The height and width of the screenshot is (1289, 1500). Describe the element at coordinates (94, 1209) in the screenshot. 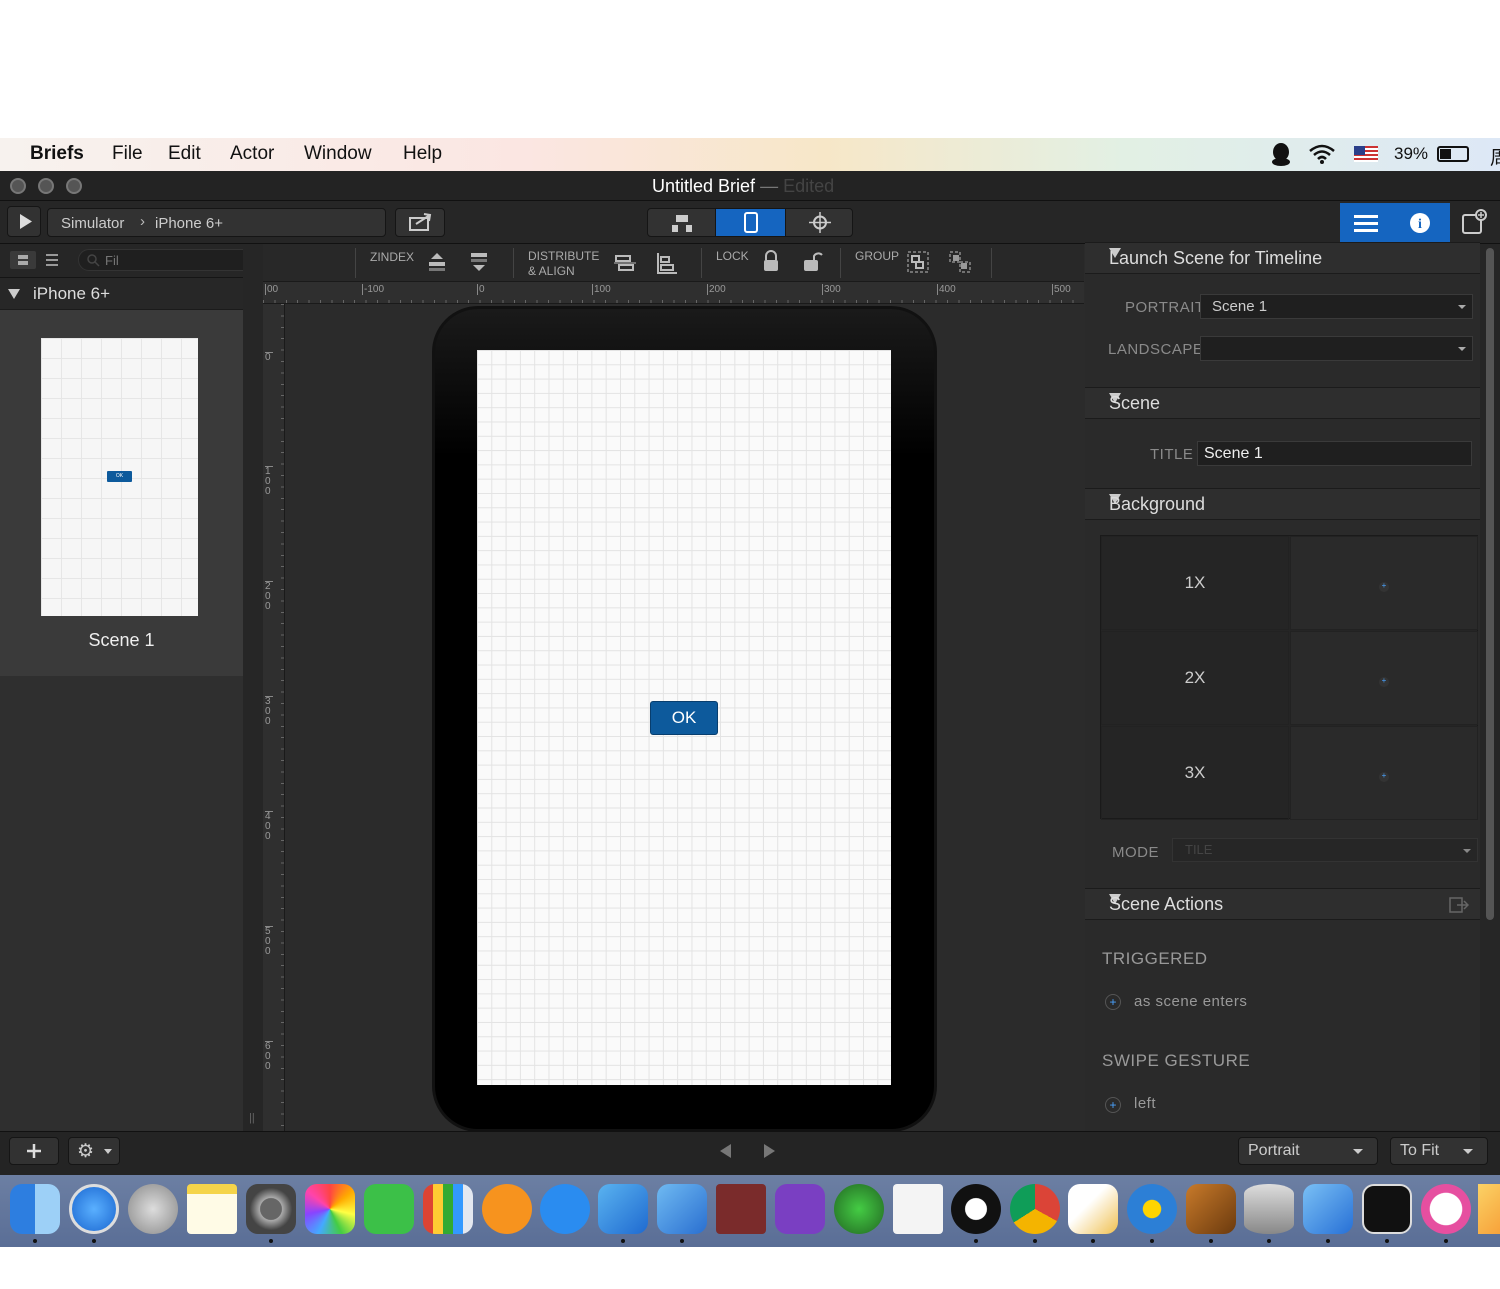

I see `safari-icon` at that location.